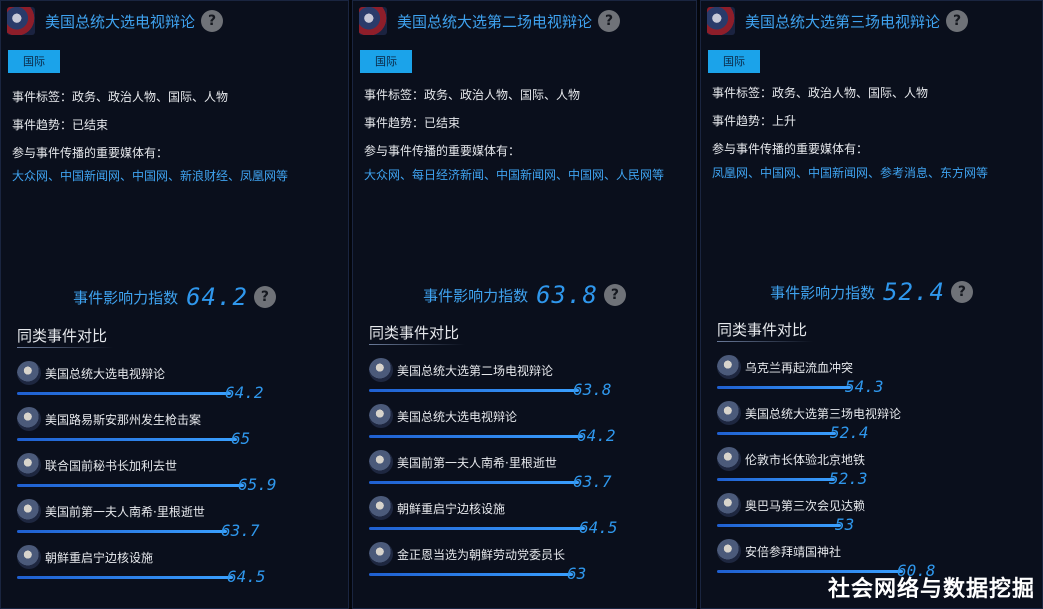  What do you see at coordinates (494, 21) in the screenshot?
I see `event-title: 美国总统大选第二场电视辩论` at bounding box center [494, 21].